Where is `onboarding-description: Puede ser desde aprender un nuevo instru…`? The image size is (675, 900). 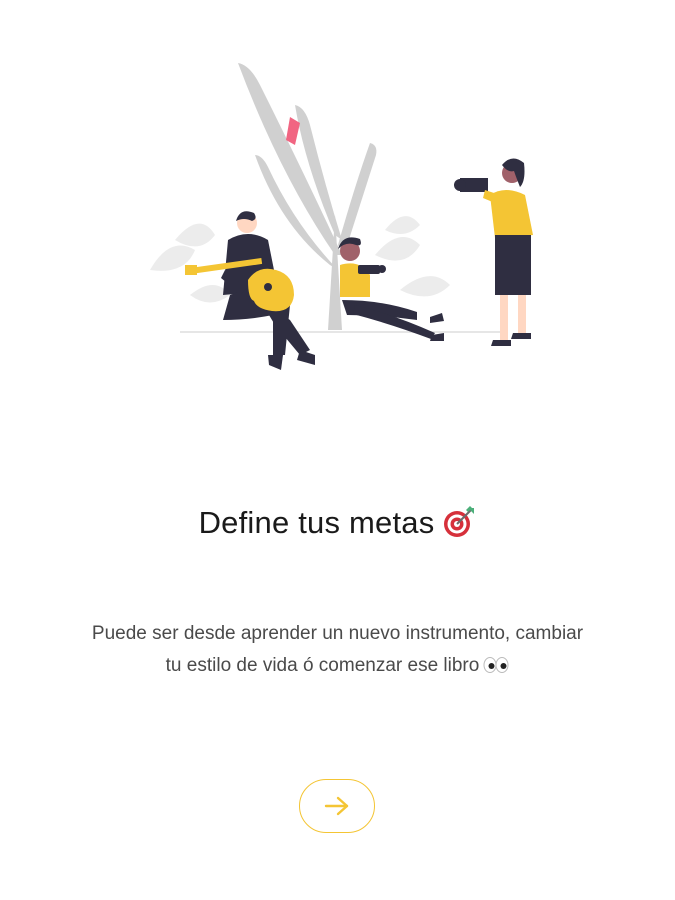 onboarding-description: Puede ser desde aprender un nuevo instru… is located at coordinates (337, 650).